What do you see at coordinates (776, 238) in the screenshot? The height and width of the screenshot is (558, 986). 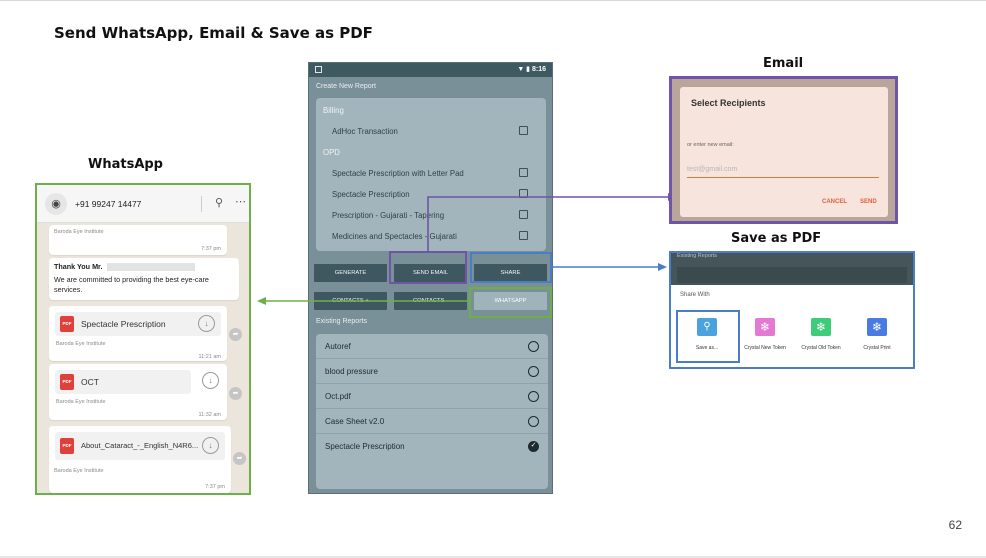 I see `save-pdf-section-label: Save as PDF` at bounding box center [776, 238].